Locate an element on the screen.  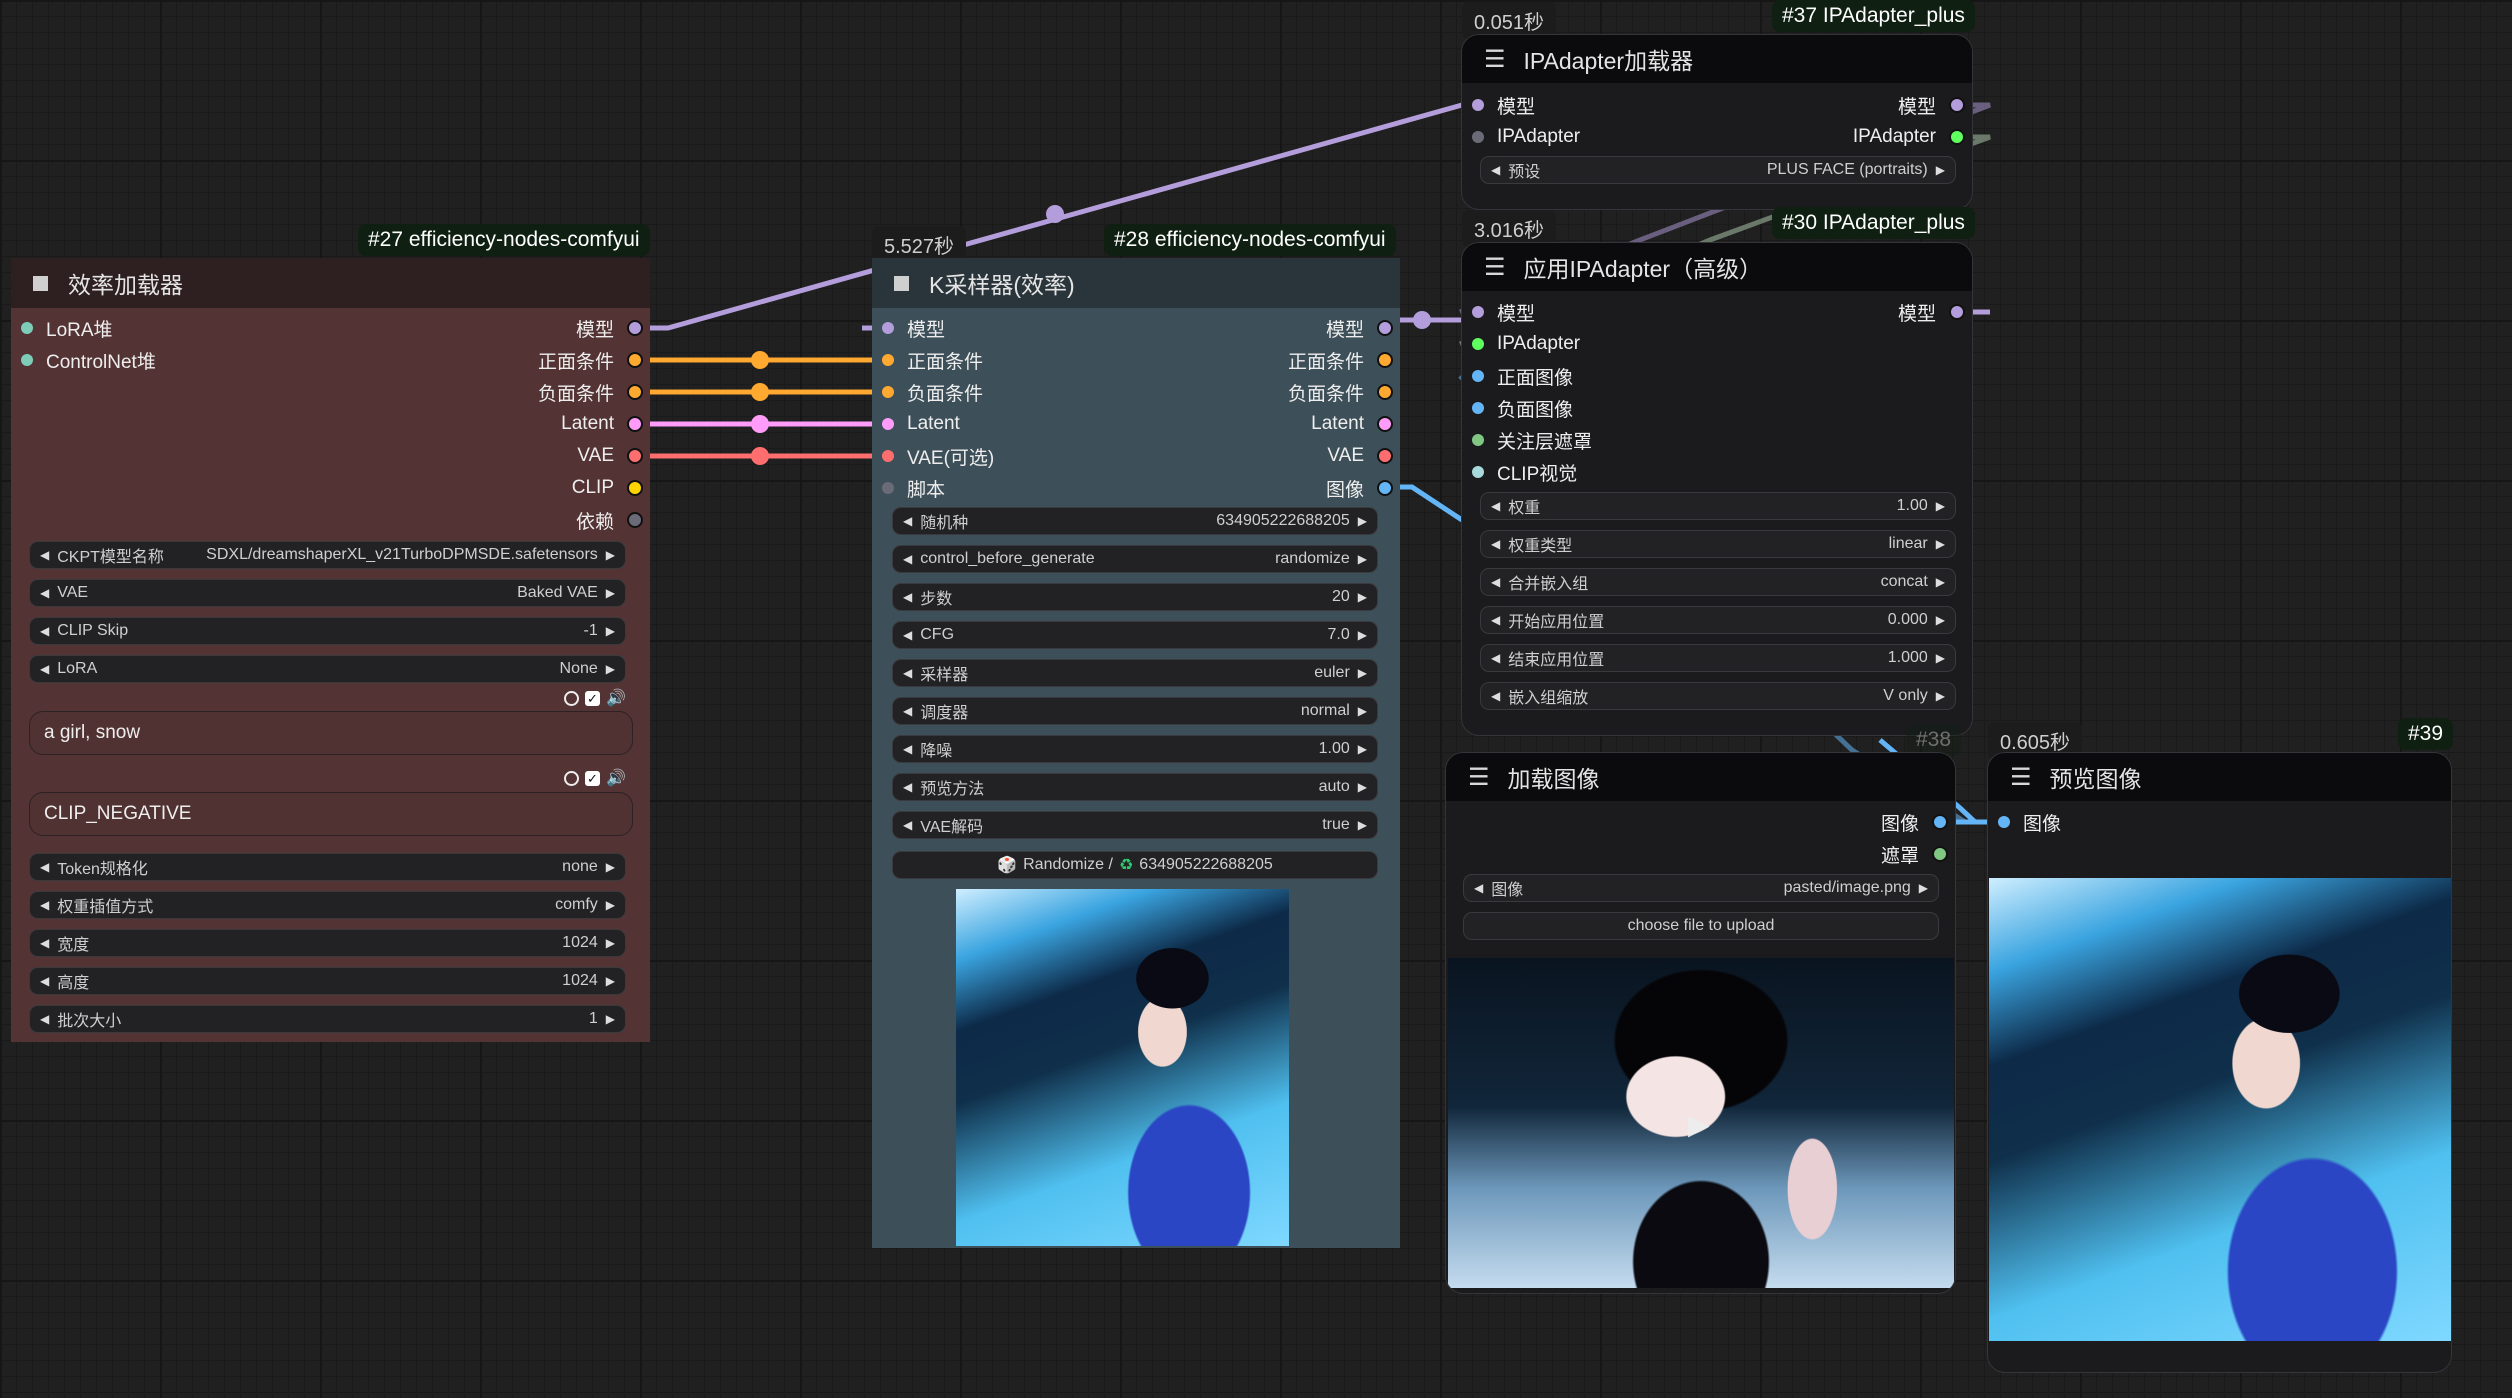
output-slot: 模型 is located at coordinates (486, 328).